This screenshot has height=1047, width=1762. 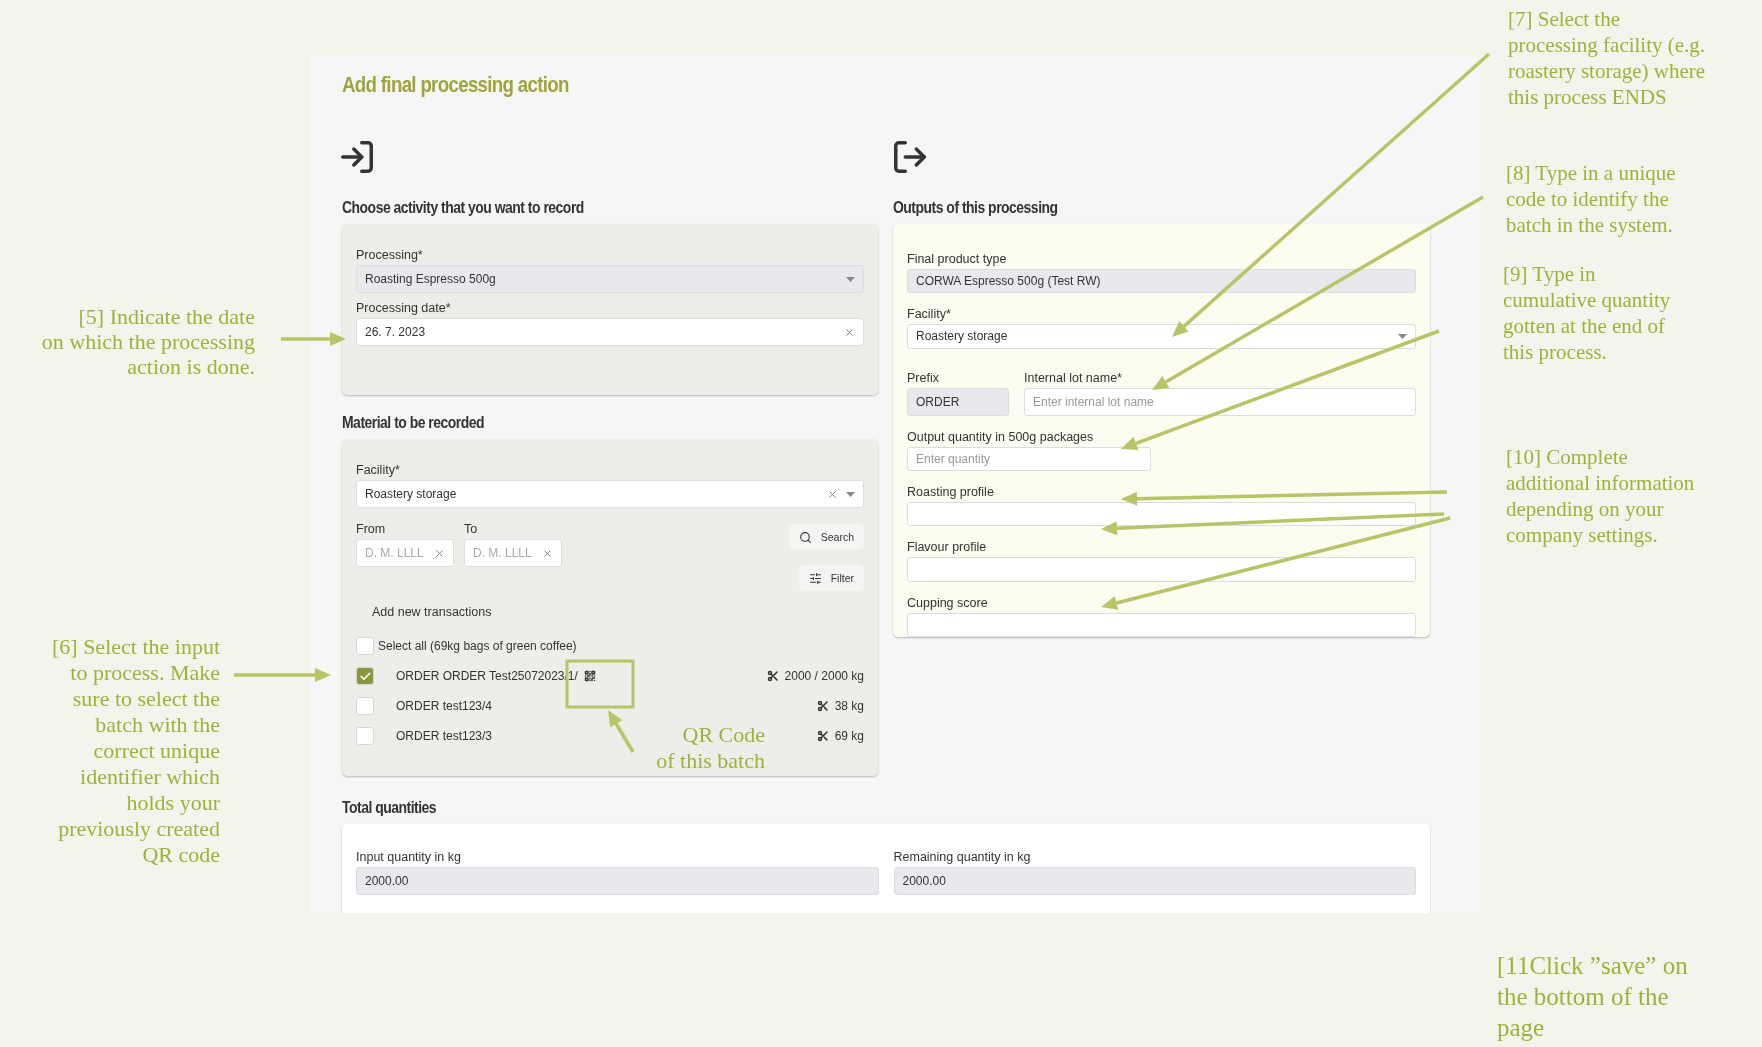 What do you see at coordinates (947, 603) in the screenshot?
I see `field-label: Cupping score` at bounding box center [947, 603].